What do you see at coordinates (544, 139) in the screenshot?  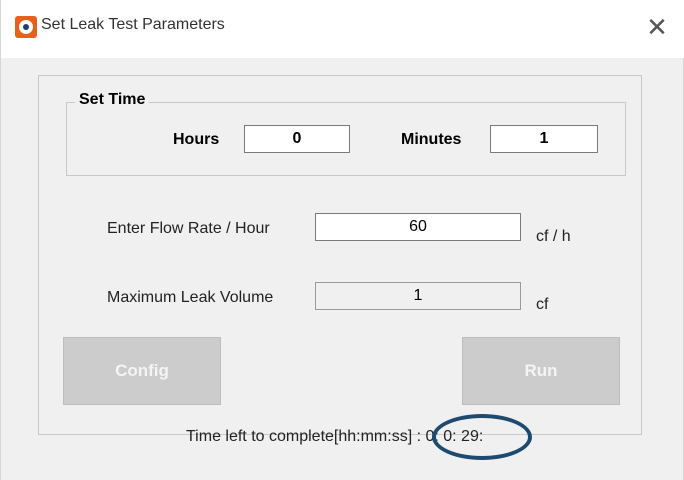 I see `minutes-input: 1` at bounding box center [544, 139].